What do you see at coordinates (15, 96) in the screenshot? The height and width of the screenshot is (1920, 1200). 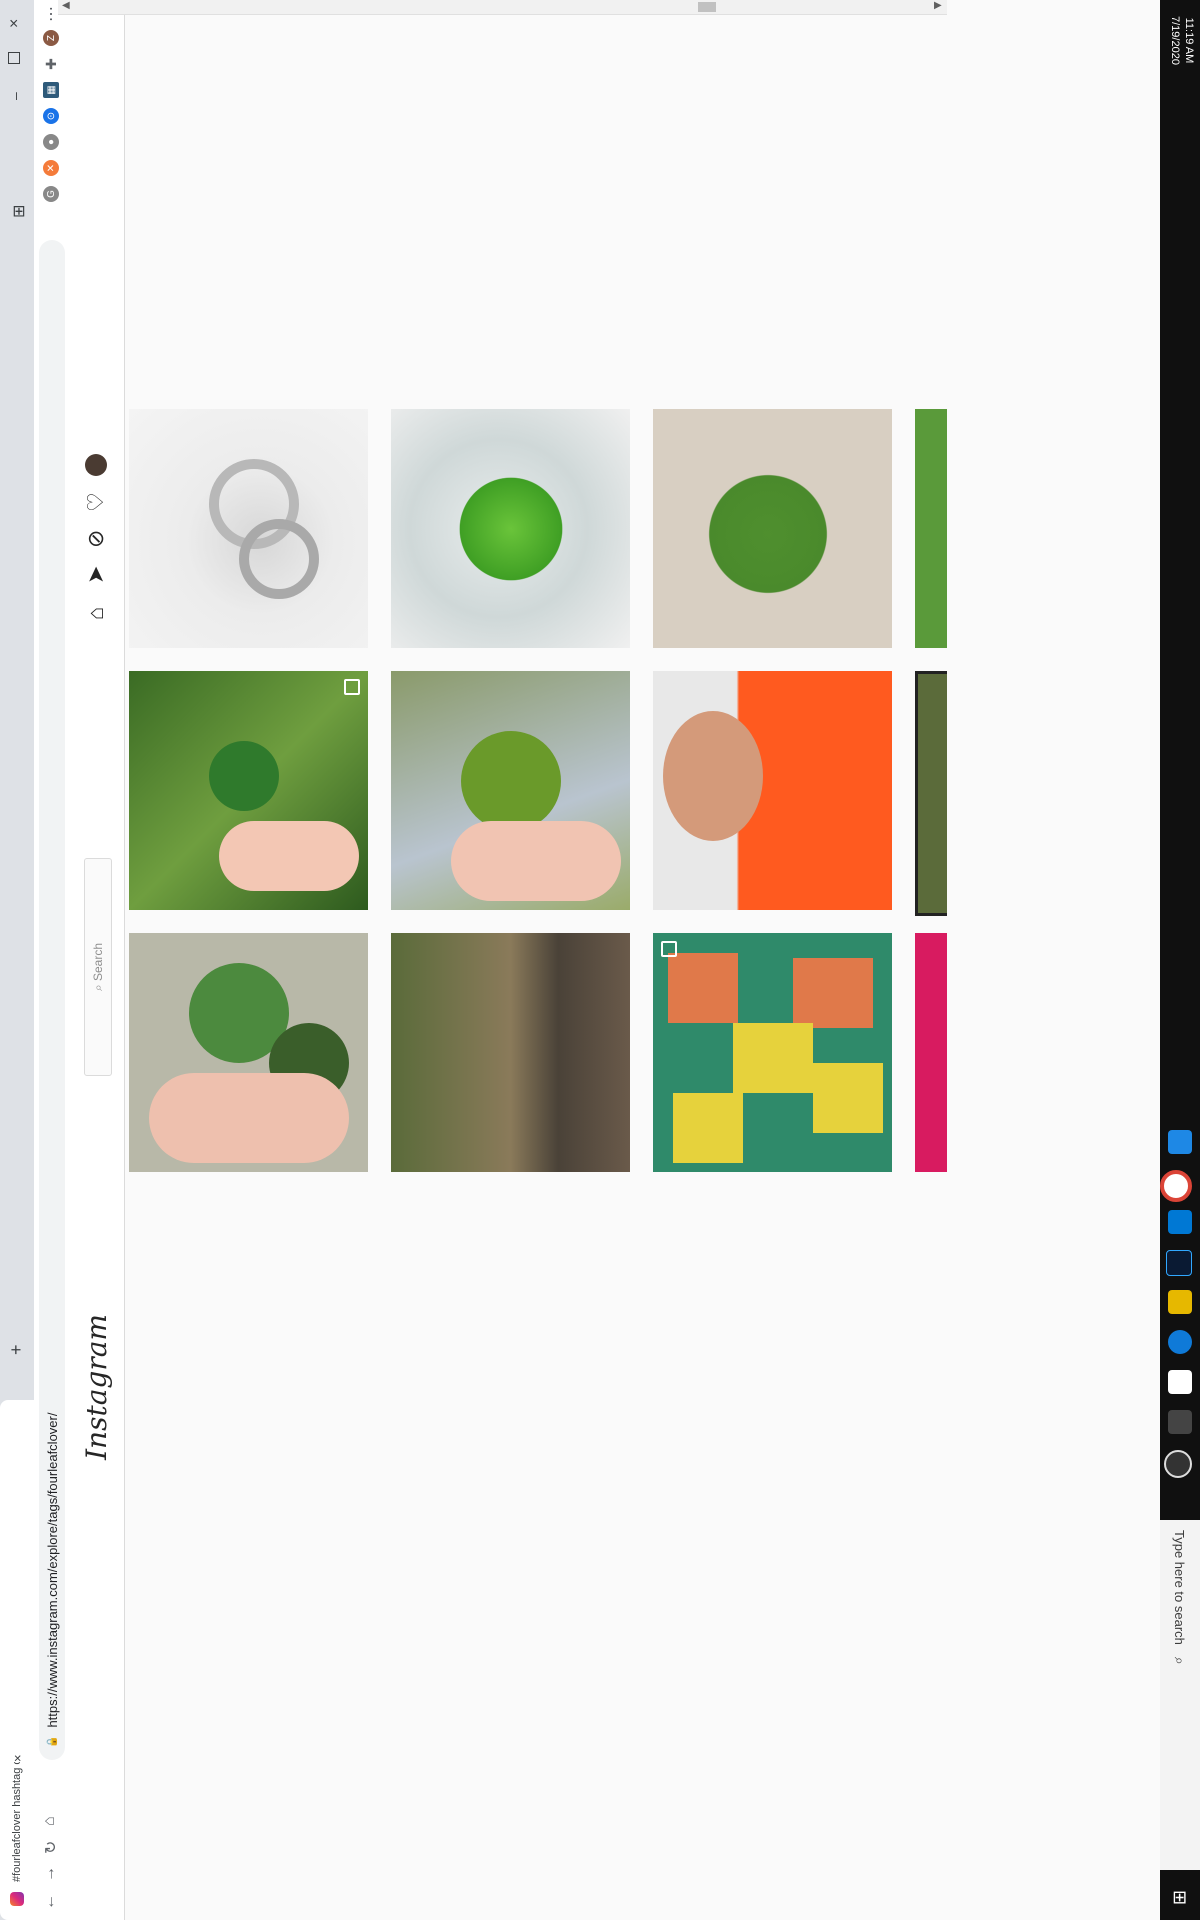 I see `minimize-button: –` at bounding box center [15, 96].